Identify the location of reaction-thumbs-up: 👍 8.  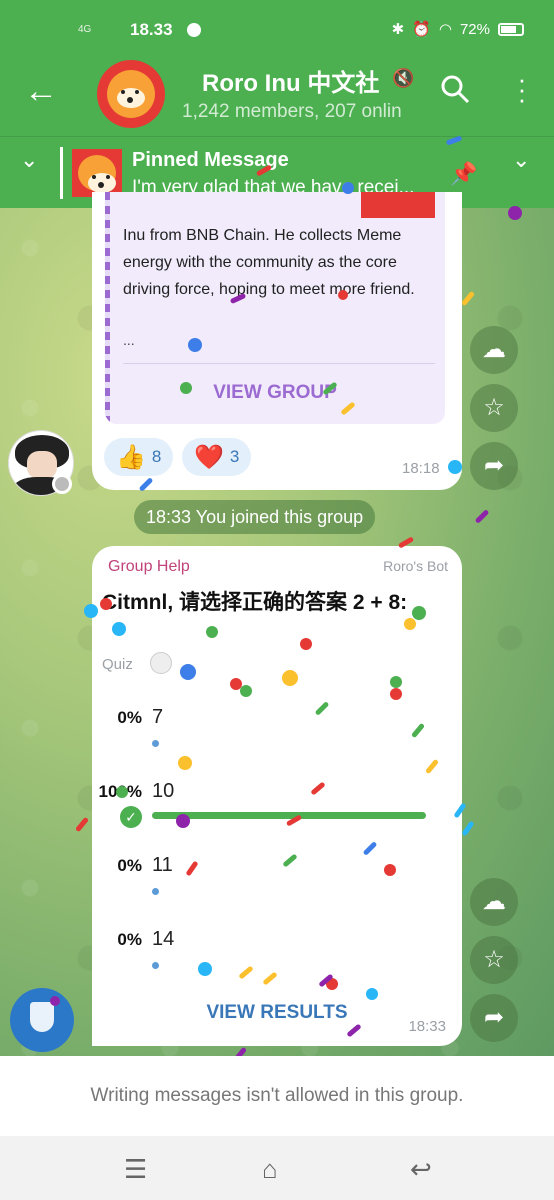
(139, 457).